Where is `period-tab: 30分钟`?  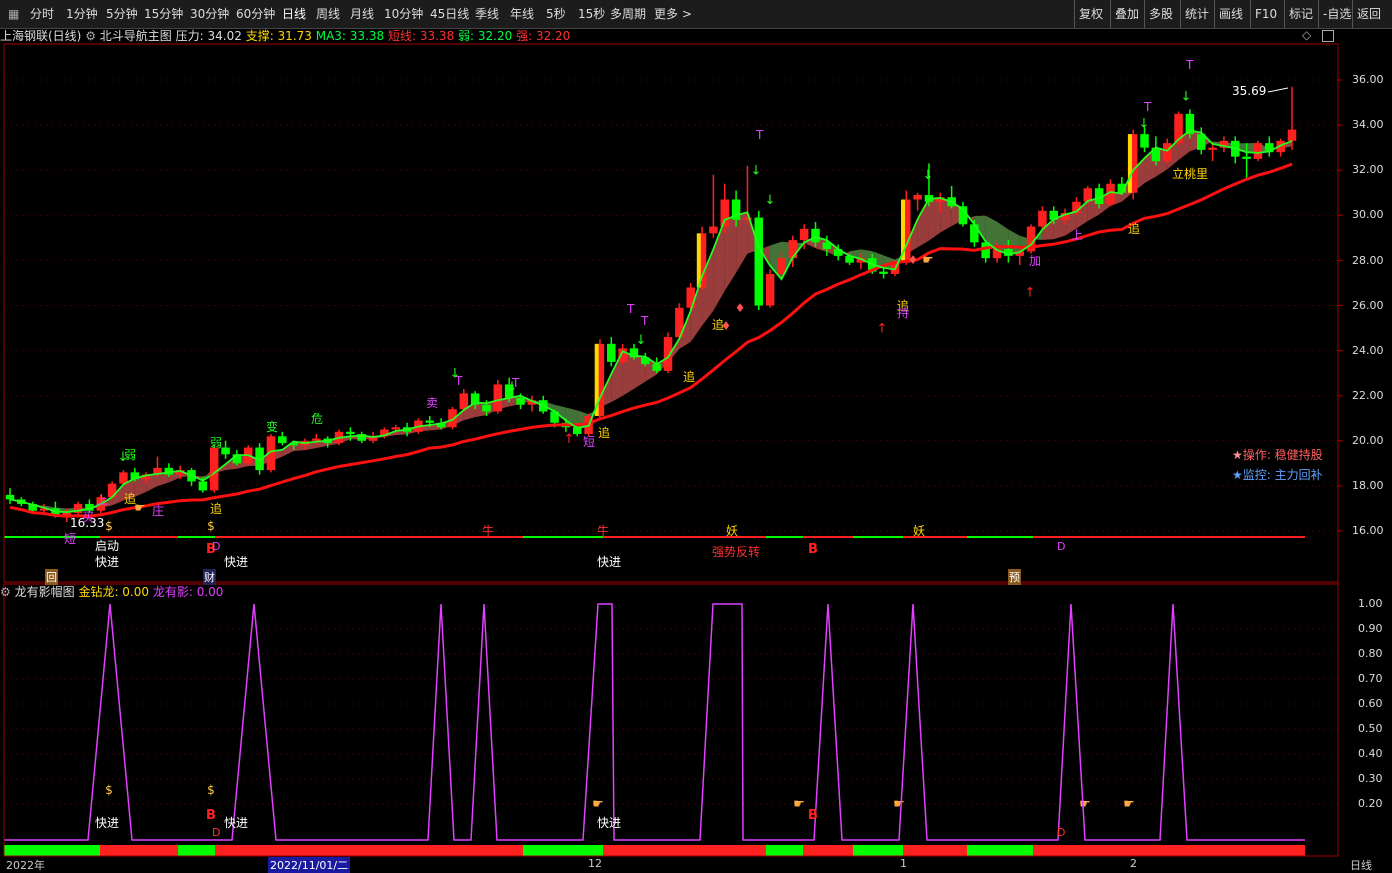
period-tab: 30分钟 is located at coordinates (209, 14).